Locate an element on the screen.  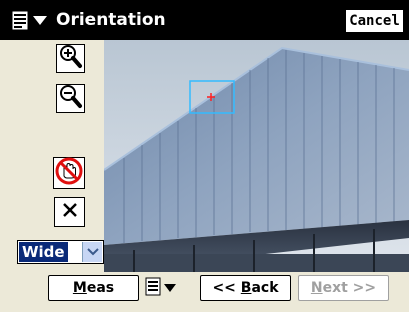
cancel-button: Cancel is located at coordinates (374, 21).